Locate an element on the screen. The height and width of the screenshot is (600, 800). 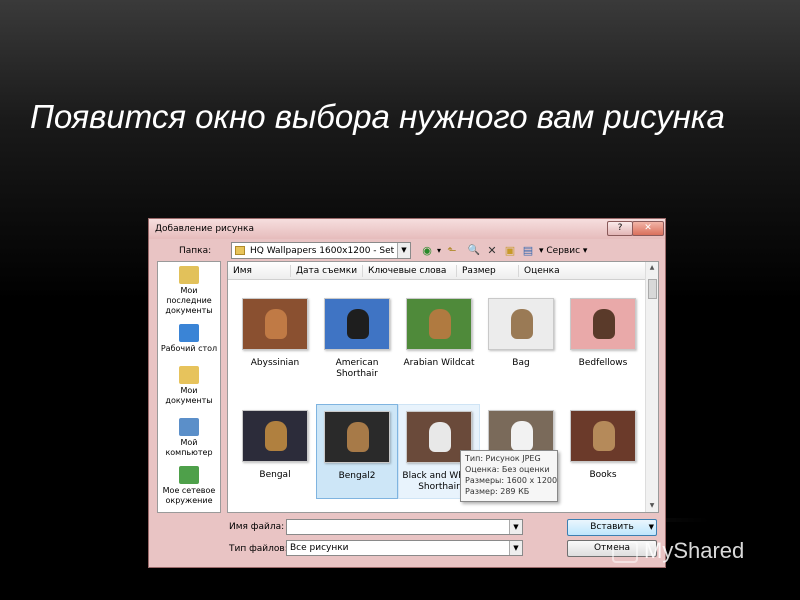
file-item-label: Bedfellows is located at coordinates (603, 363).